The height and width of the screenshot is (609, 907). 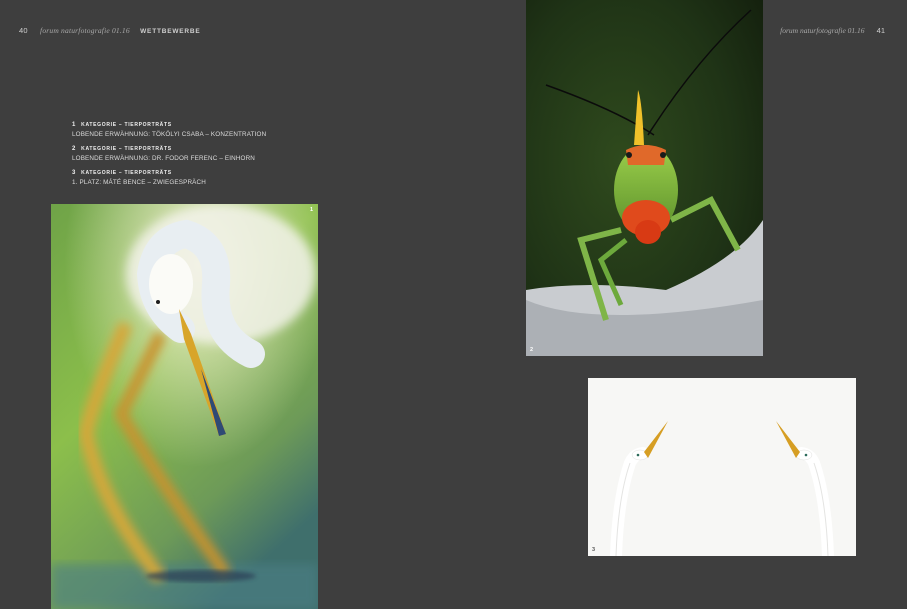 What do you see at coordinates (311, 210) in the screenshot?
I see `photo-number: 1` at bounding box center [311, 210].